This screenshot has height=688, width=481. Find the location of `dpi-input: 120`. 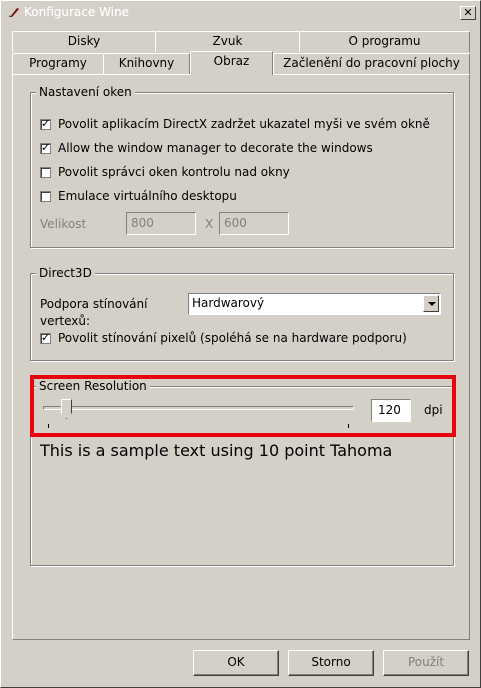

dpi-input: 120 is located at coordinates (391, 410).